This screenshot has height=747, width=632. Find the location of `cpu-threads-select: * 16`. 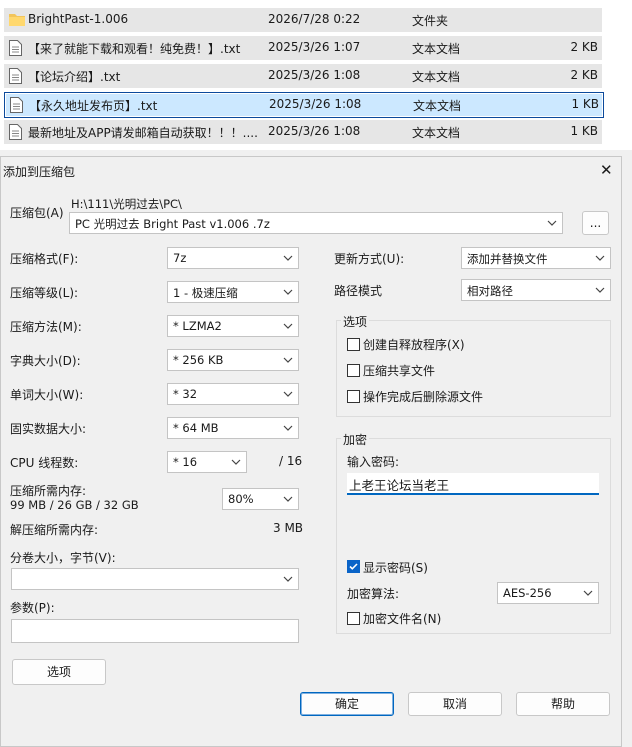

cpu-threads-select: * 16 is located at coordinates (207, 462).